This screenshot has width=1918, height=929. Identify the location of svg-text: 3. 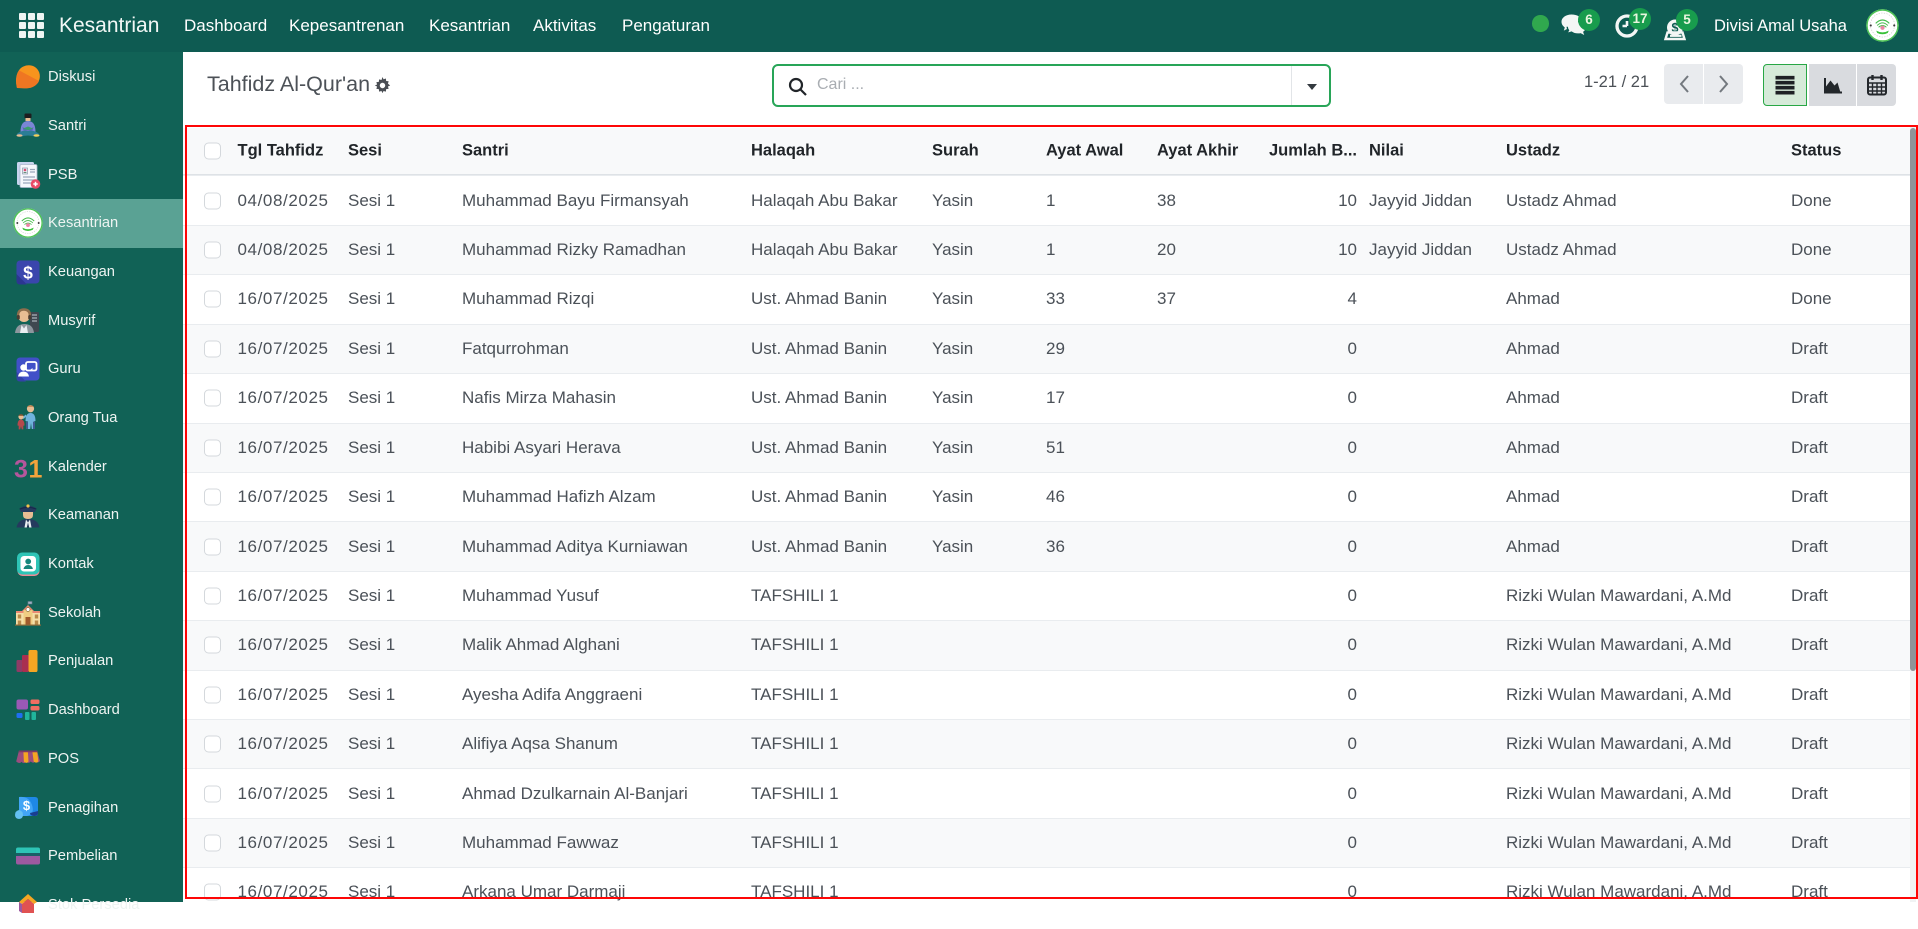
(21, 468).